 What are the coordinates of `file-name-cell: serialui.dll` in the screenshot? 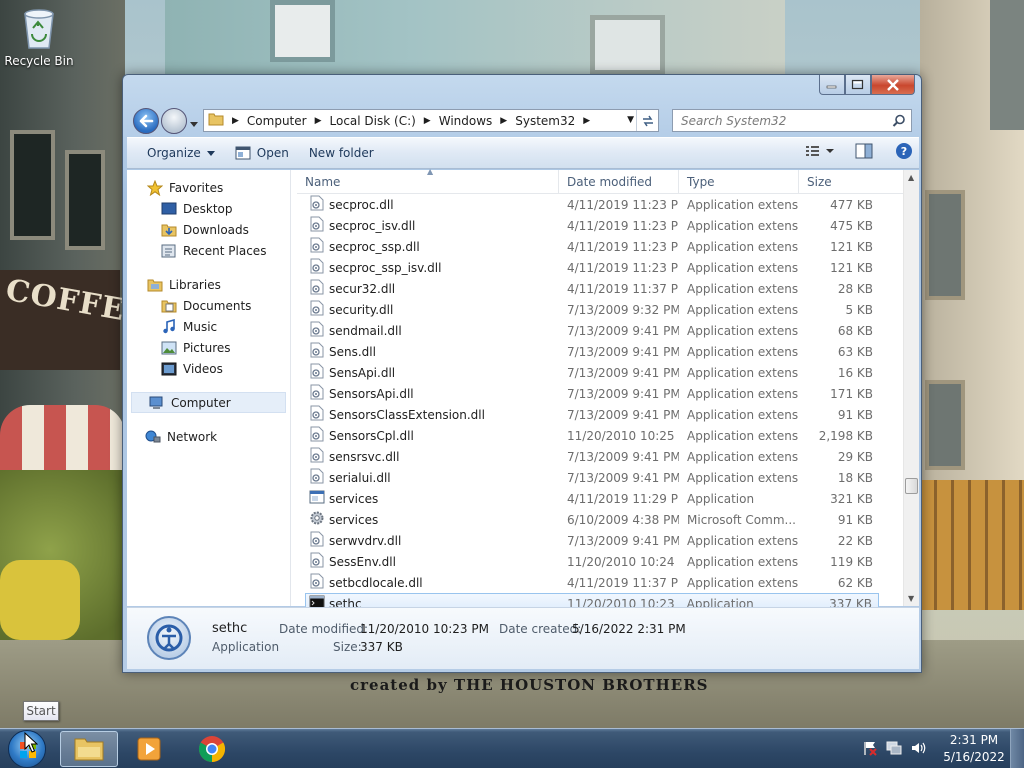 It's located at (428, 477).